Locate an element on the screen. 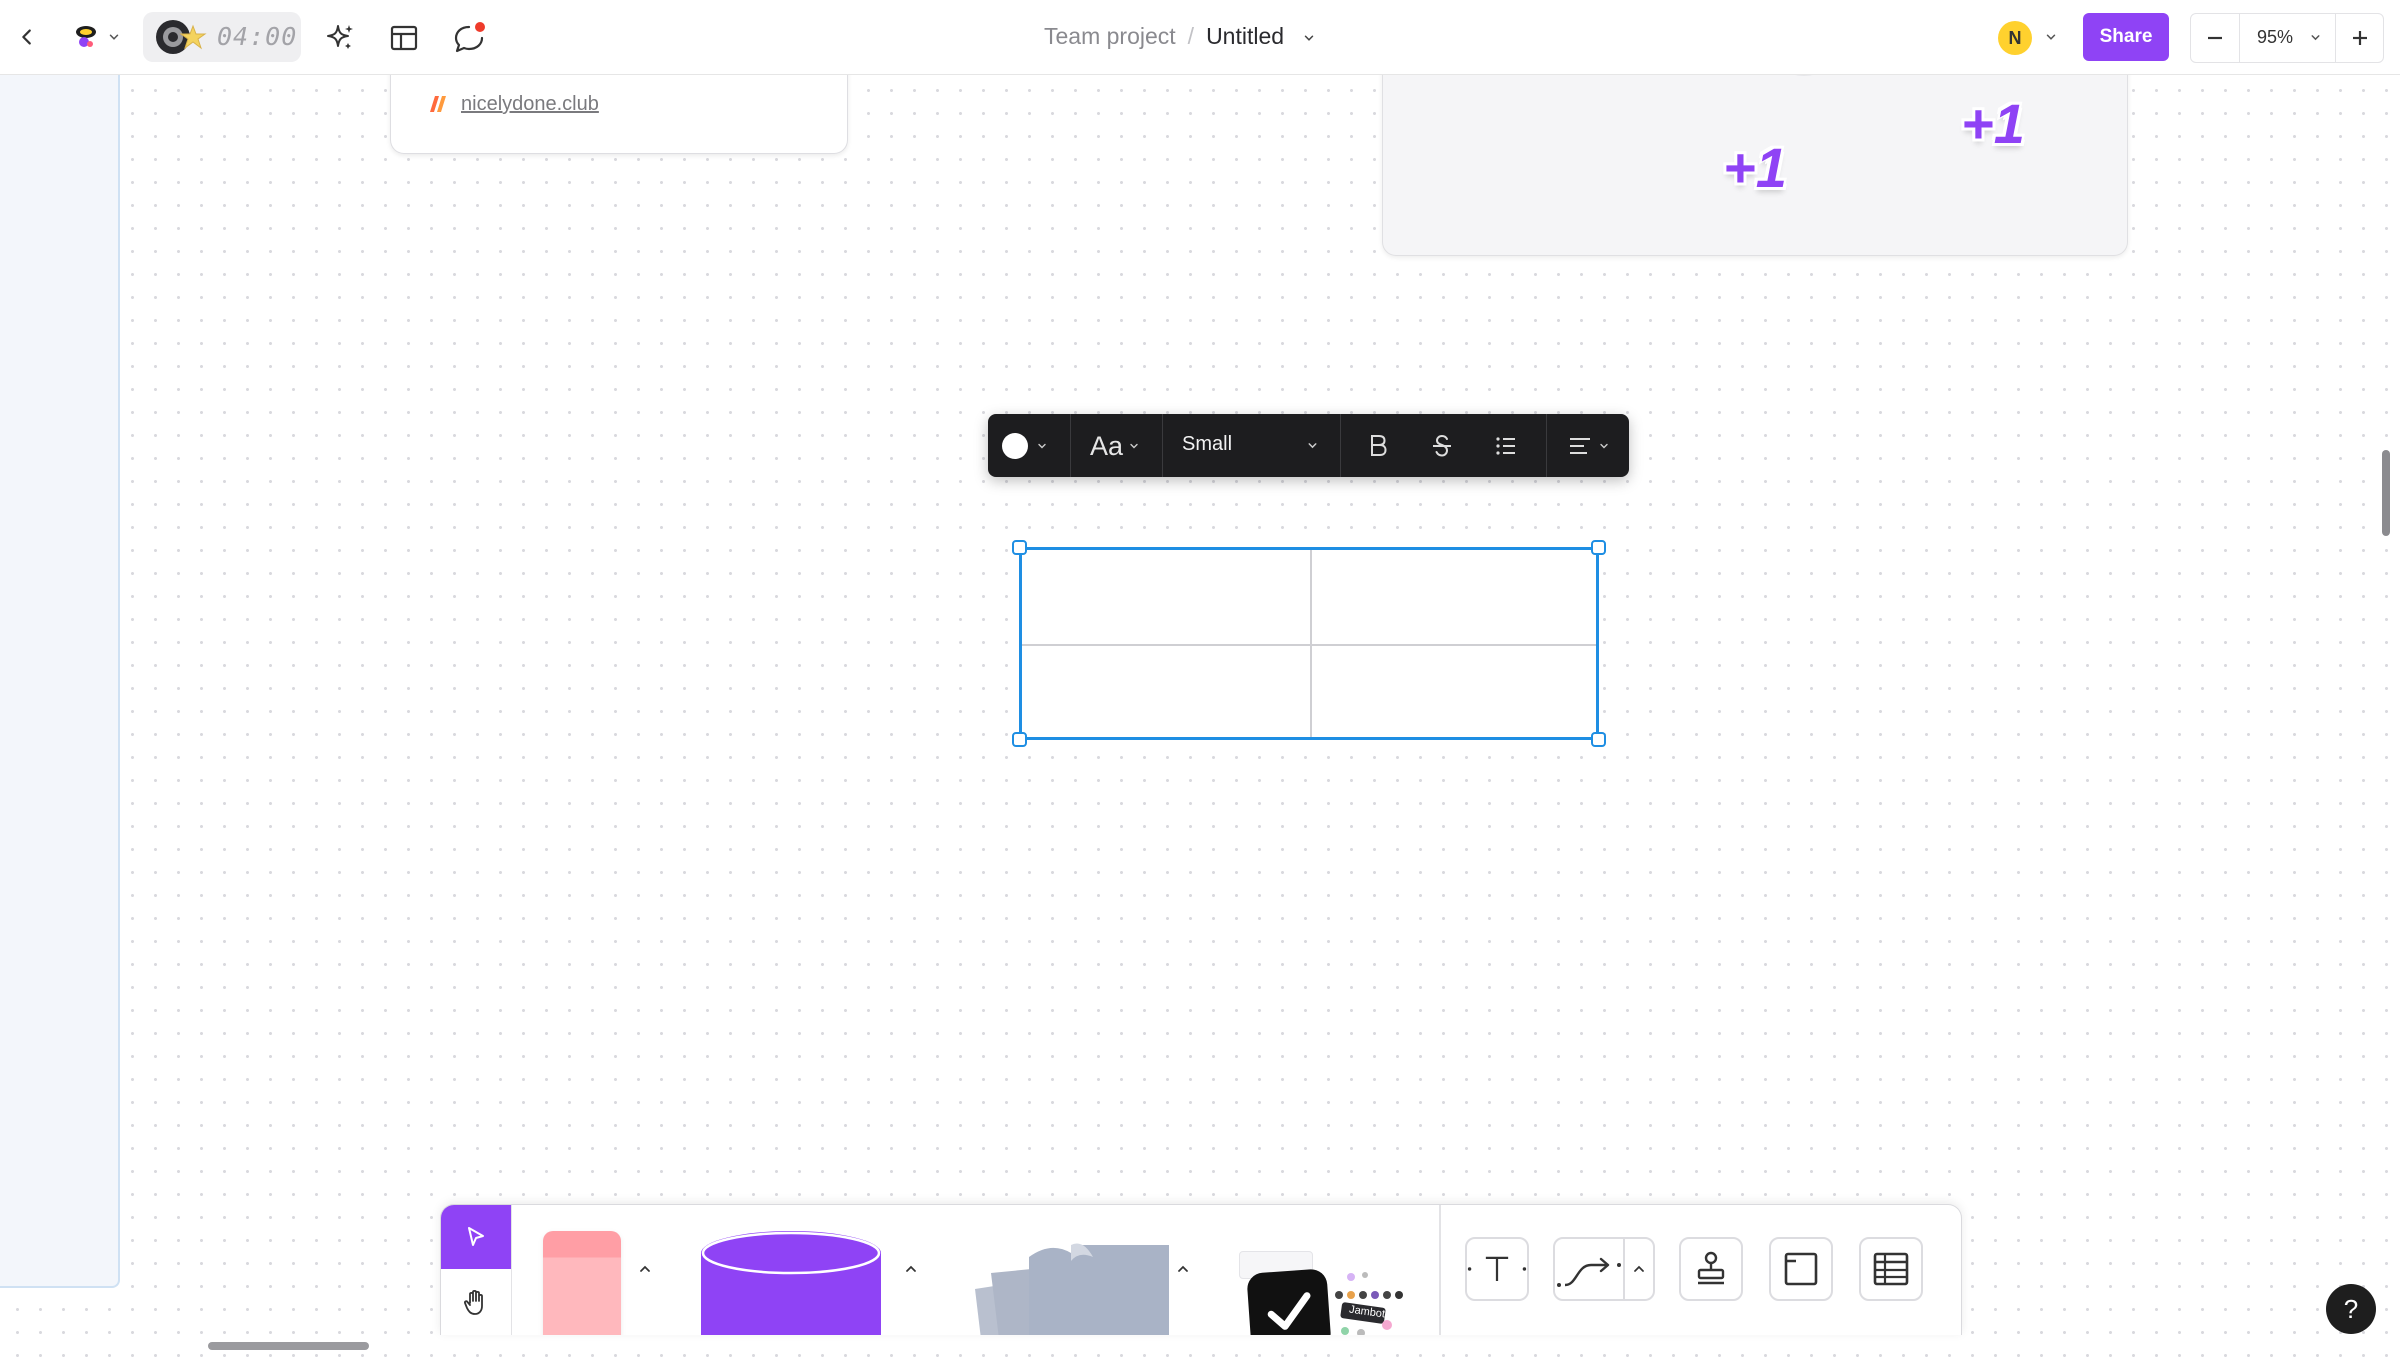 The width and height of the screenshot is (2400, 1357). stickers-card: +1 +1 is located at coordinates (1755, 146).